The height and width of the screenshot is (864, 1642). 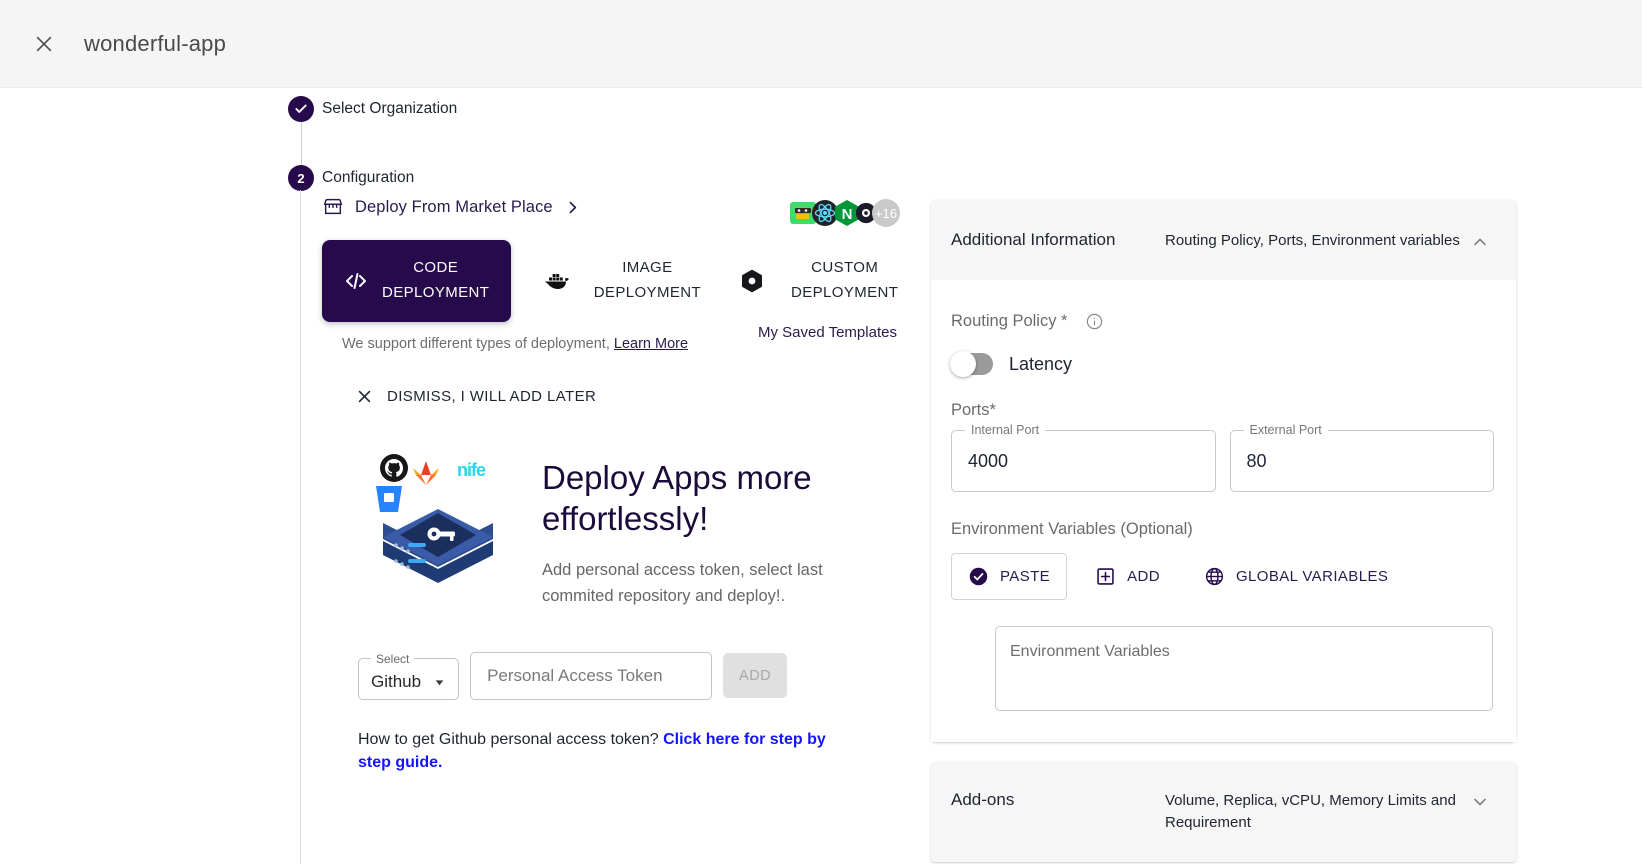 I want to click on internal-port-field: Internal Port 4000, so click(x=1083, y=457).